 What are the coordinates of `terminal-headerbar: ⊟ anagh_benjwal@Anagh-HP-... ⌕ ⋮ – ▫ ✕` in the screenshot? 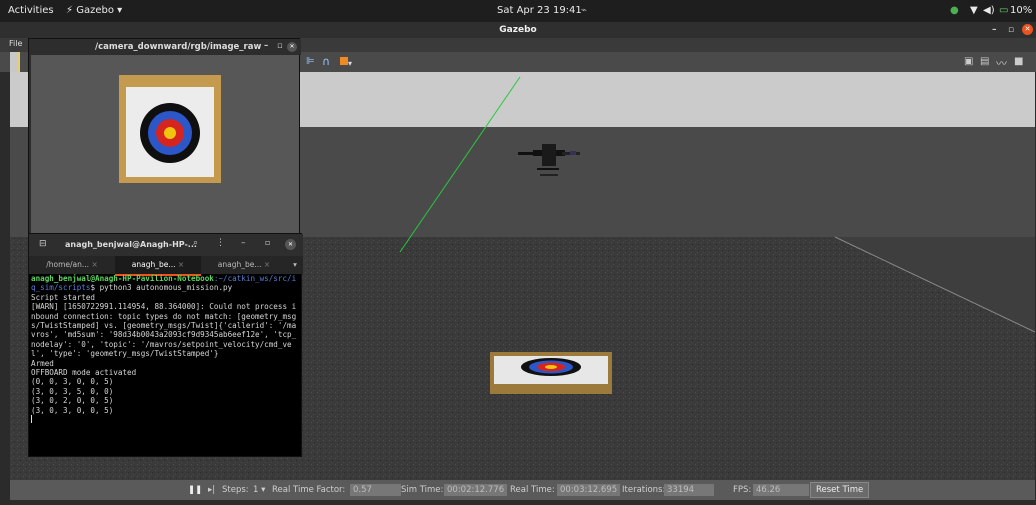 It's located at (166, 245).